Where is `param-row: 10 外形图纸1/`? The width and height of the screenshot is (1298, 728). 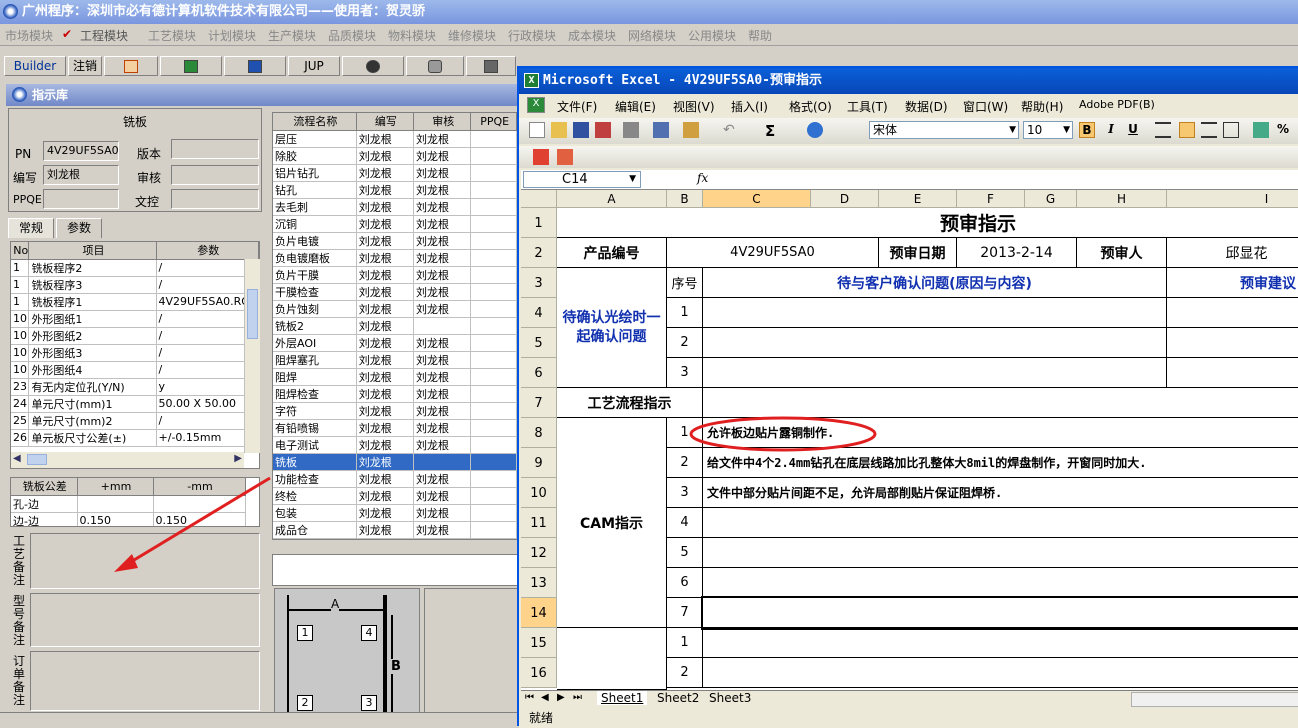
param-row: 10 外形图纸1/ is located at coordinates (135, 319).